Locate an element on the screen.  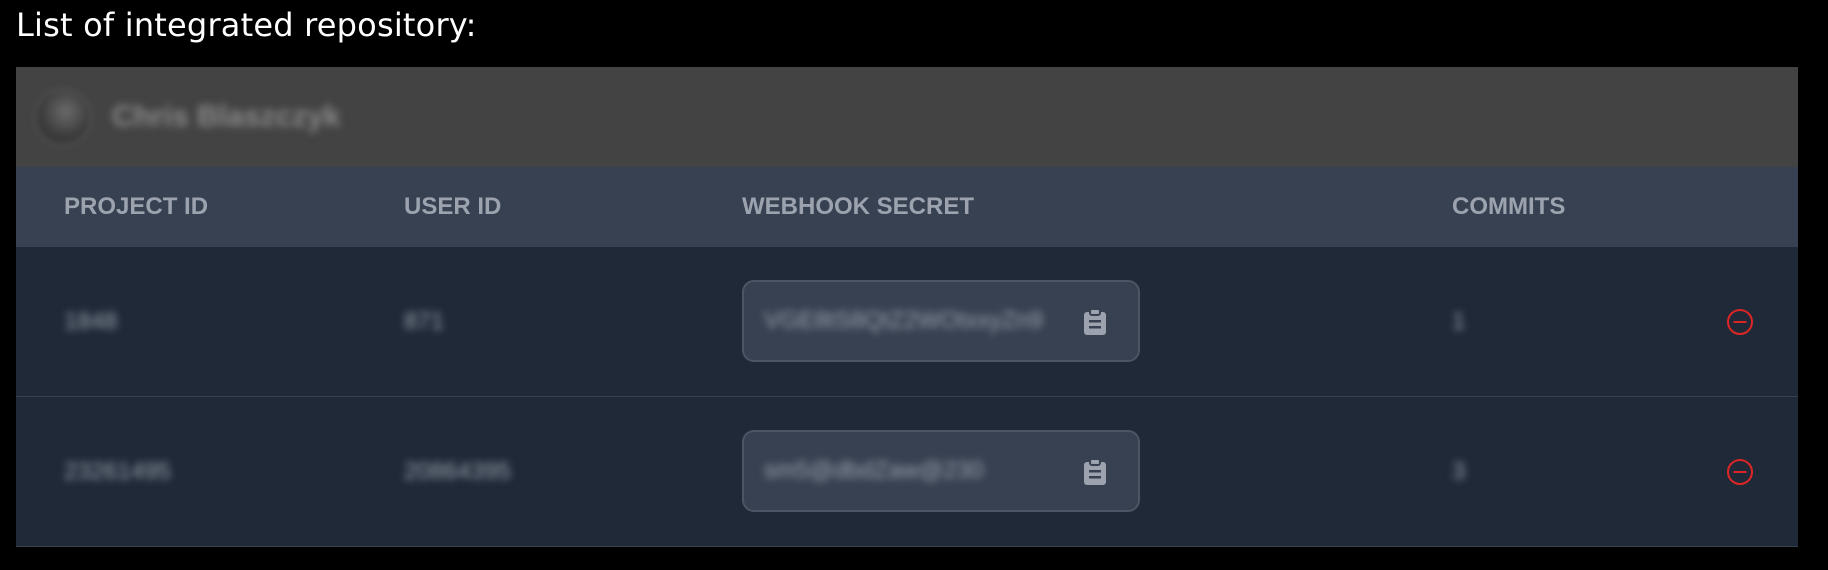
user-id-cell: 871 is located at coordinates (424, 321).